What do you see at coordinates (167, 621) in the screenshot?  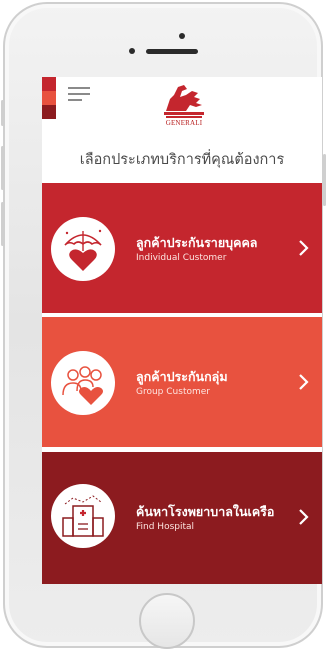 I see `home-button` at bounding box center [167, 621].